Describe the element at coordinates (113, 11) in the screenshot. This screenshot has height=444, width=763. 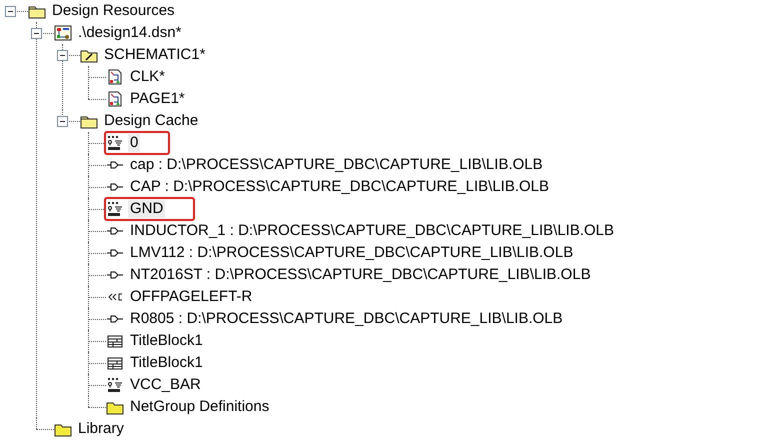
I see `tree-item-label: Design Resources` at that location.